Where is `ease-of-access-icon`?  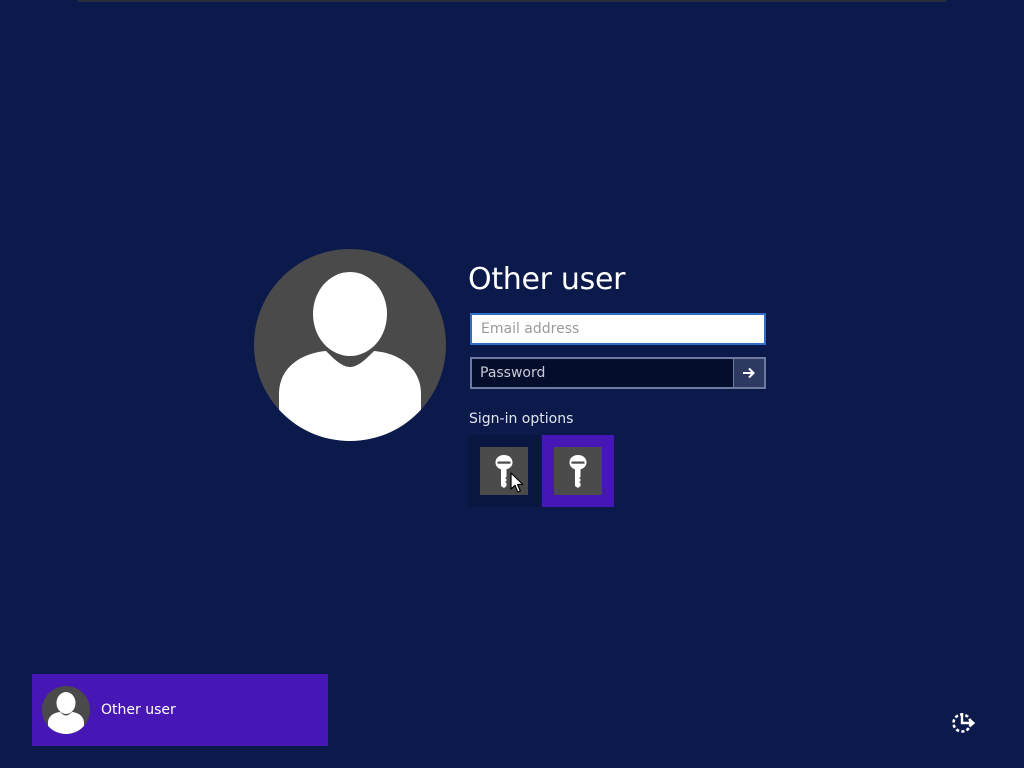
ease-of-access-icon is located at coordinates (964, 723).